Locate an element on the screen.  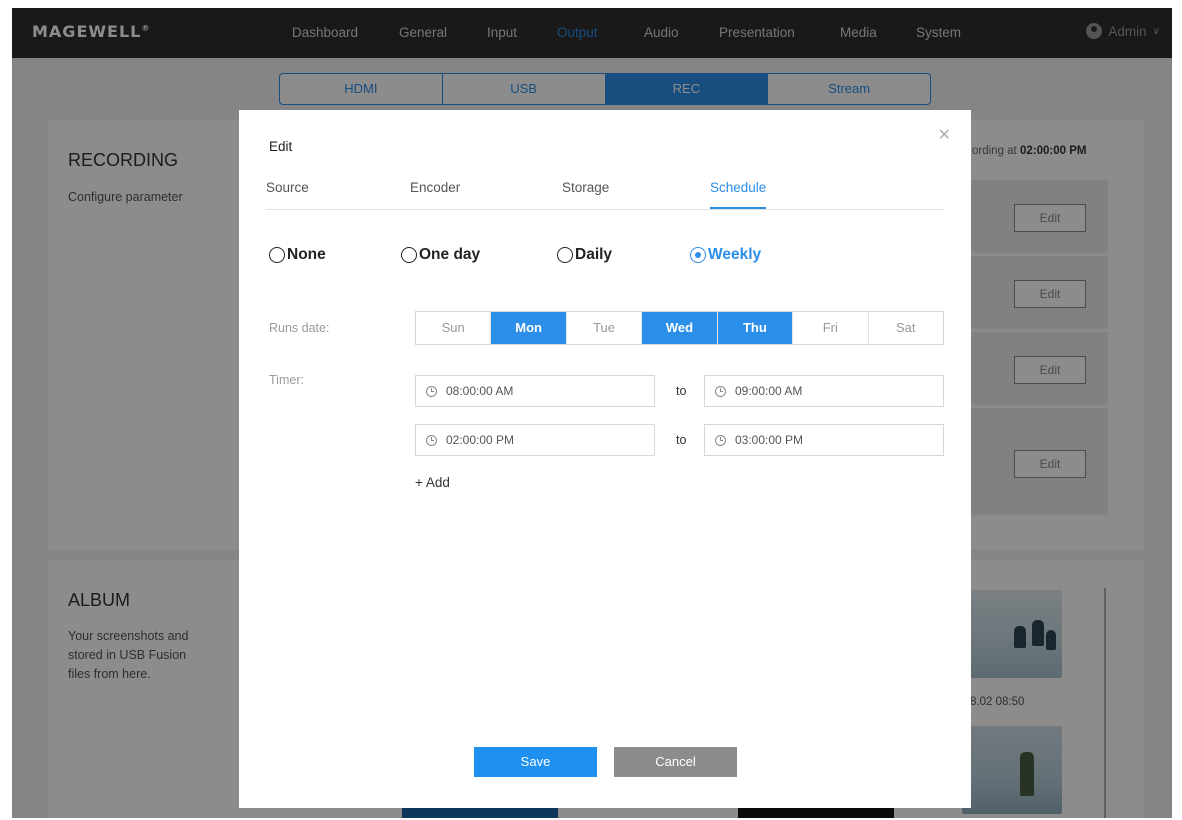
close-icon: ✕ is located at coordinates (944, 136).